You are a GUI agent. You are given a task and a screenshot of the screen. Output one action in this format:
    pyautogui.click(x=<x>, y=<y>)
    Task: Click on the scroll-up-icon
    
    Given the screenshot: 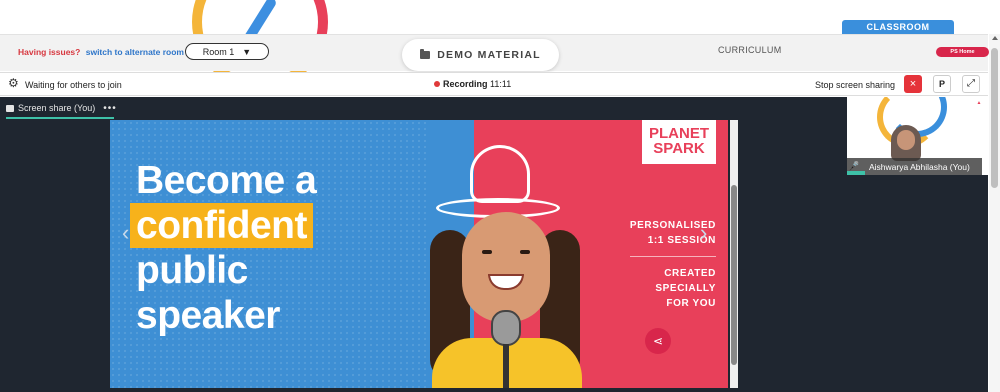 What is the action you would take?
    pyautogui.click(x=995, y=38)
    